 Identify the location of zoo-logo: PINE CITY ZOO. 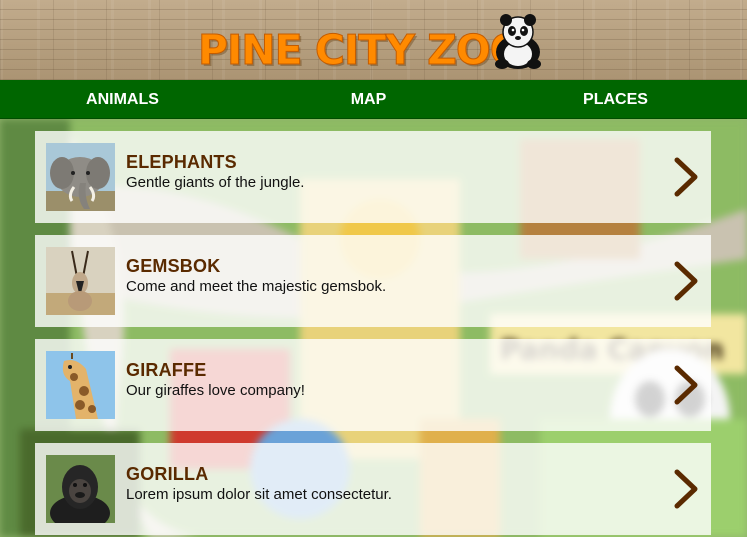
(373, 43).